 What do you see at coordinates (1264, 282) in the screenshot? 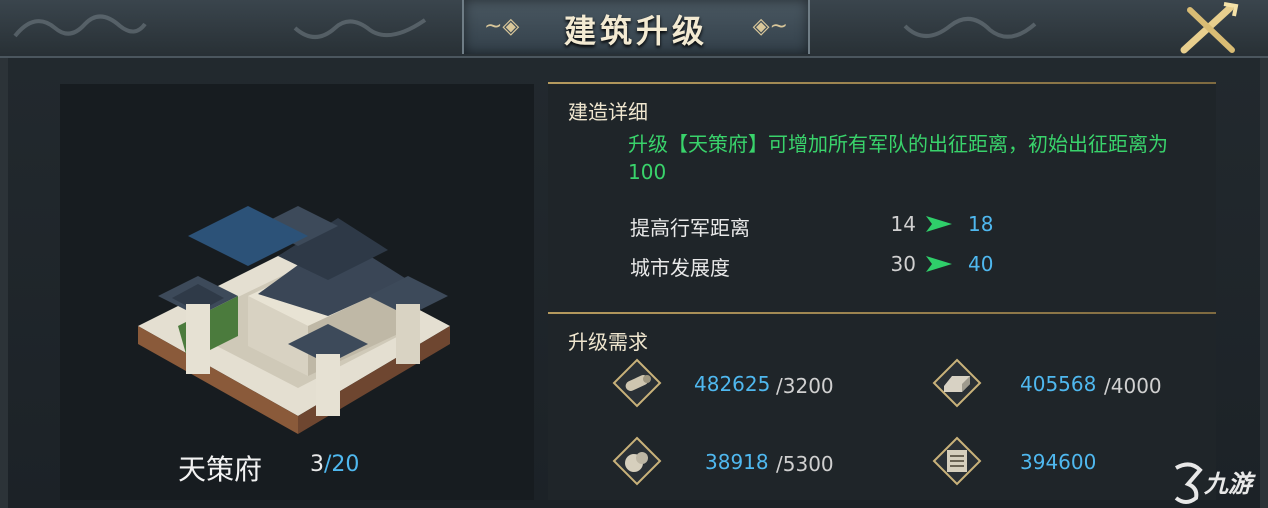
I see `window-right-edge` at bounding box center [1264, 282].